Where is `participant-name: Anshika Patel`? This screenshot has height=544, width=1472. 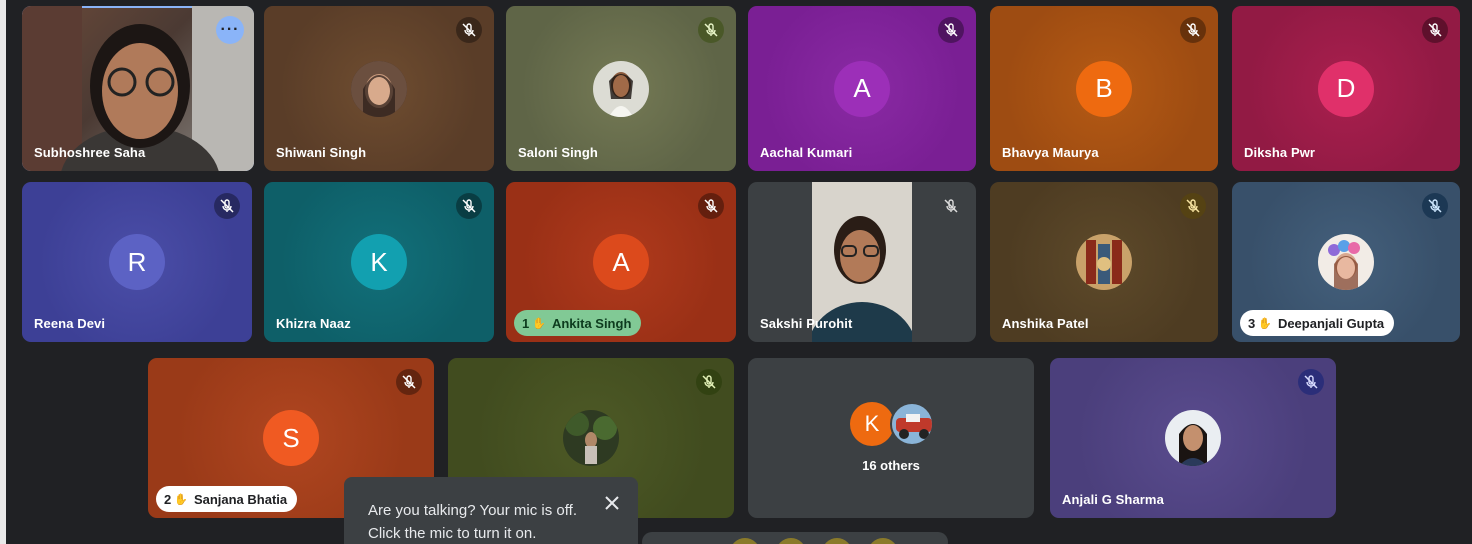
participant-name: Anshika Patel is located at coordinates (1045, 323).